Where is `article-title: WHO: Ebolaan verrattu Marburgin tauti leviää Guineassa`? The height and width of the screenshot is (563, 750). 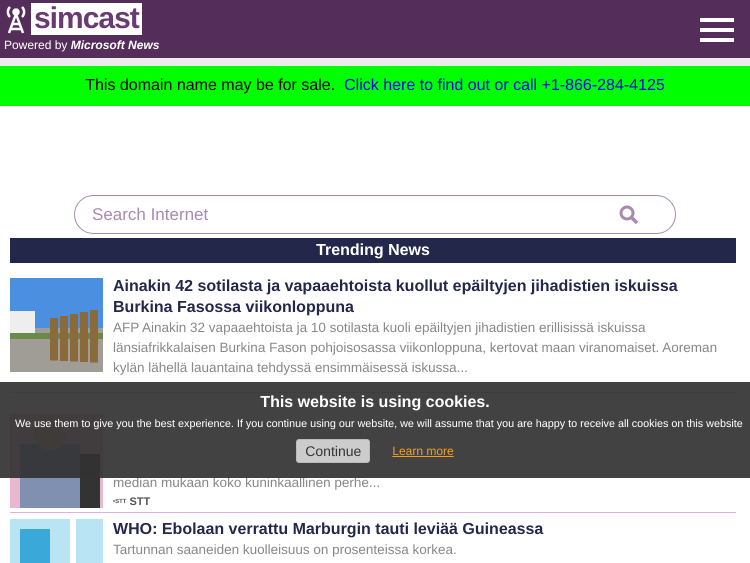
article-title: WHO: Ebolaan verrattu Marburgin tauti leviää Guineassa is located at coordinates (328, 529).